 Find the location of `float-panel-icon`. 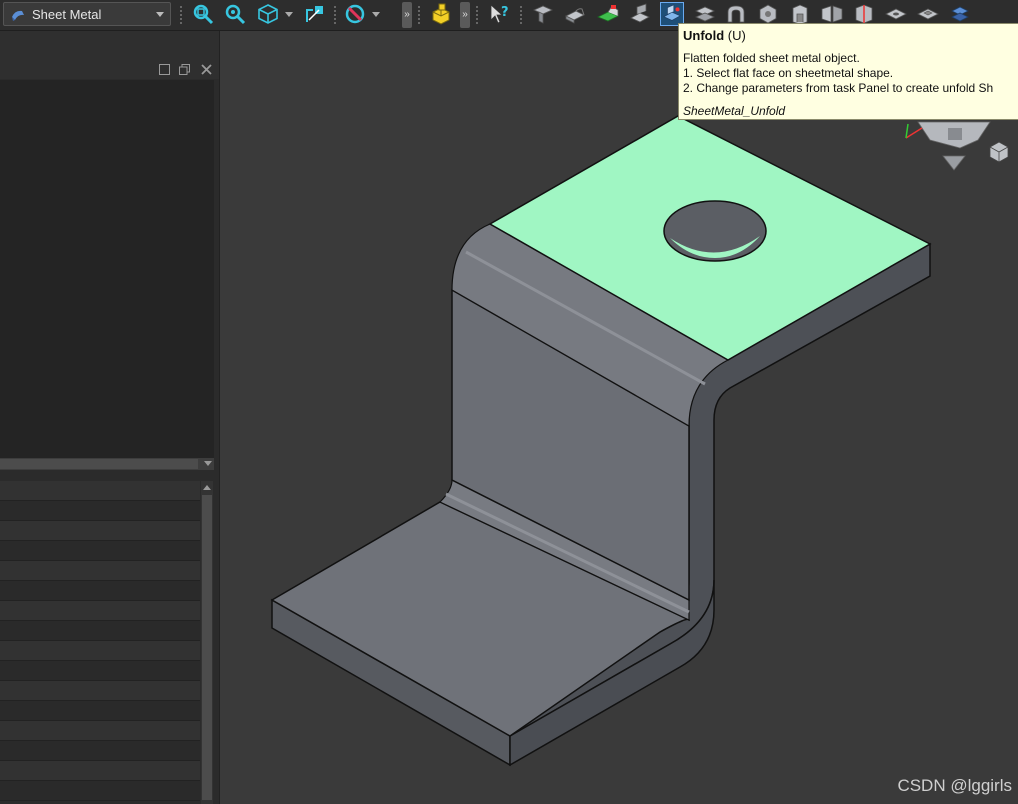

float-panel-icon is located at coordinates (184, 69).